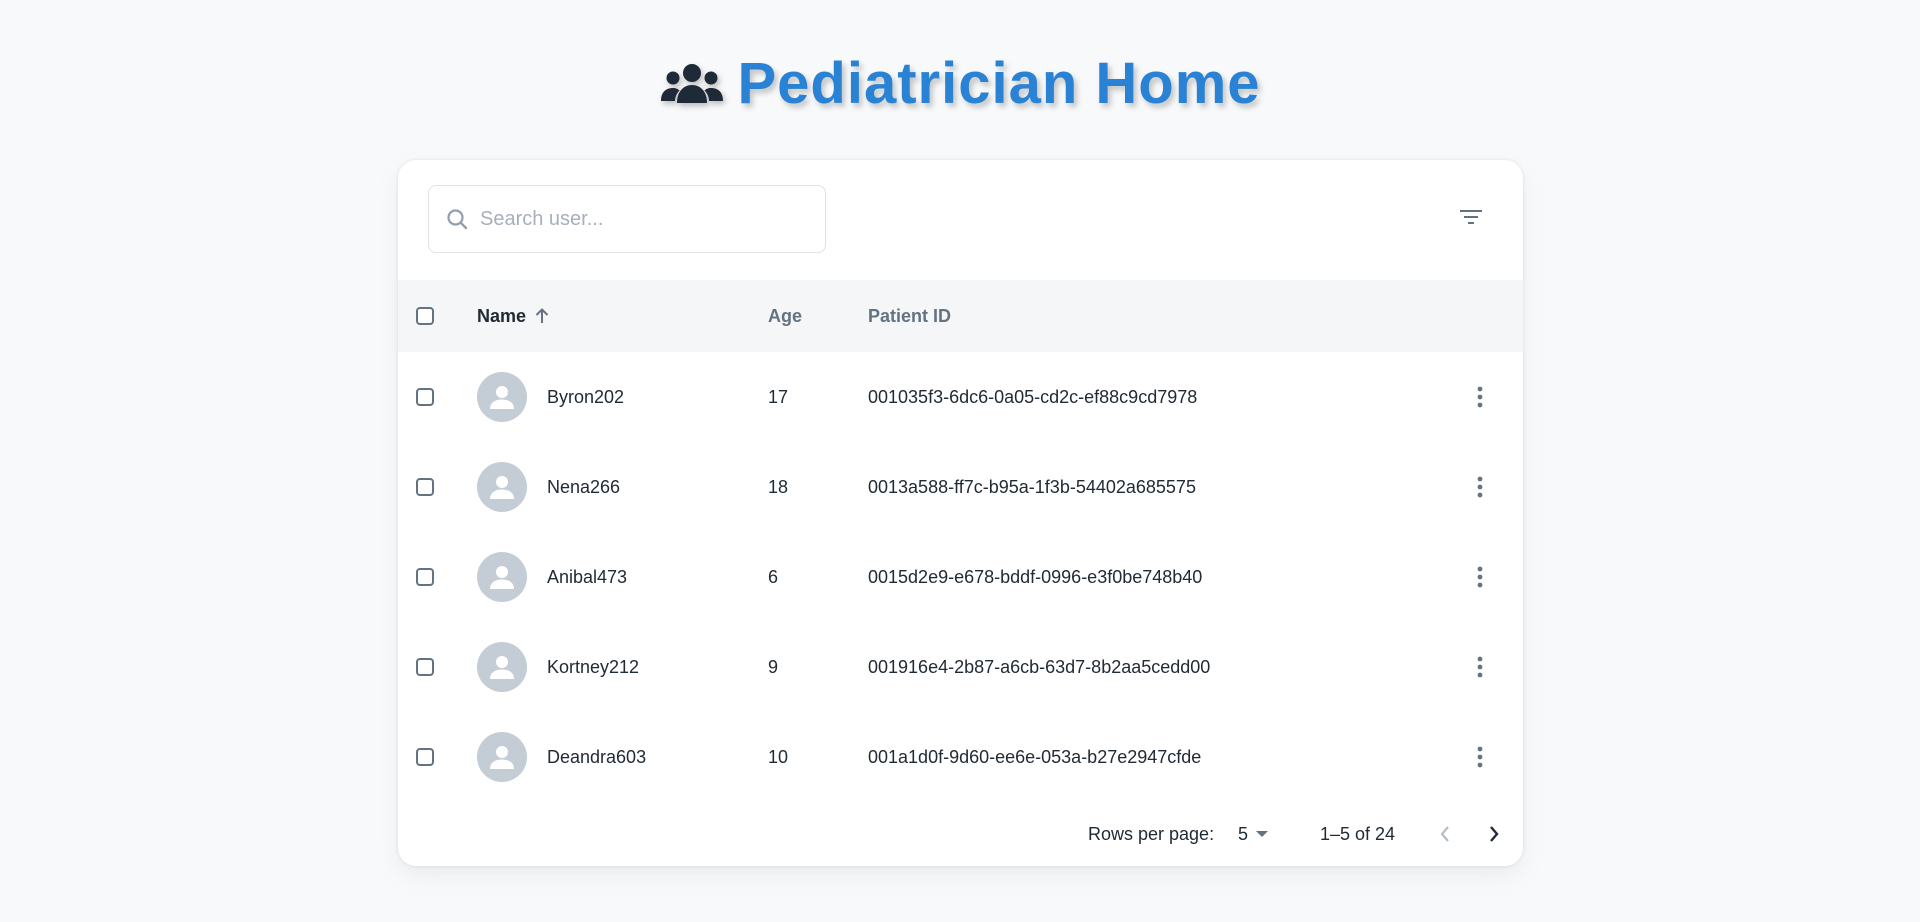 The width and height of the screenshot is (1920, 922). I want to click on page-title: Pediatrician Home, so click(999, 83).